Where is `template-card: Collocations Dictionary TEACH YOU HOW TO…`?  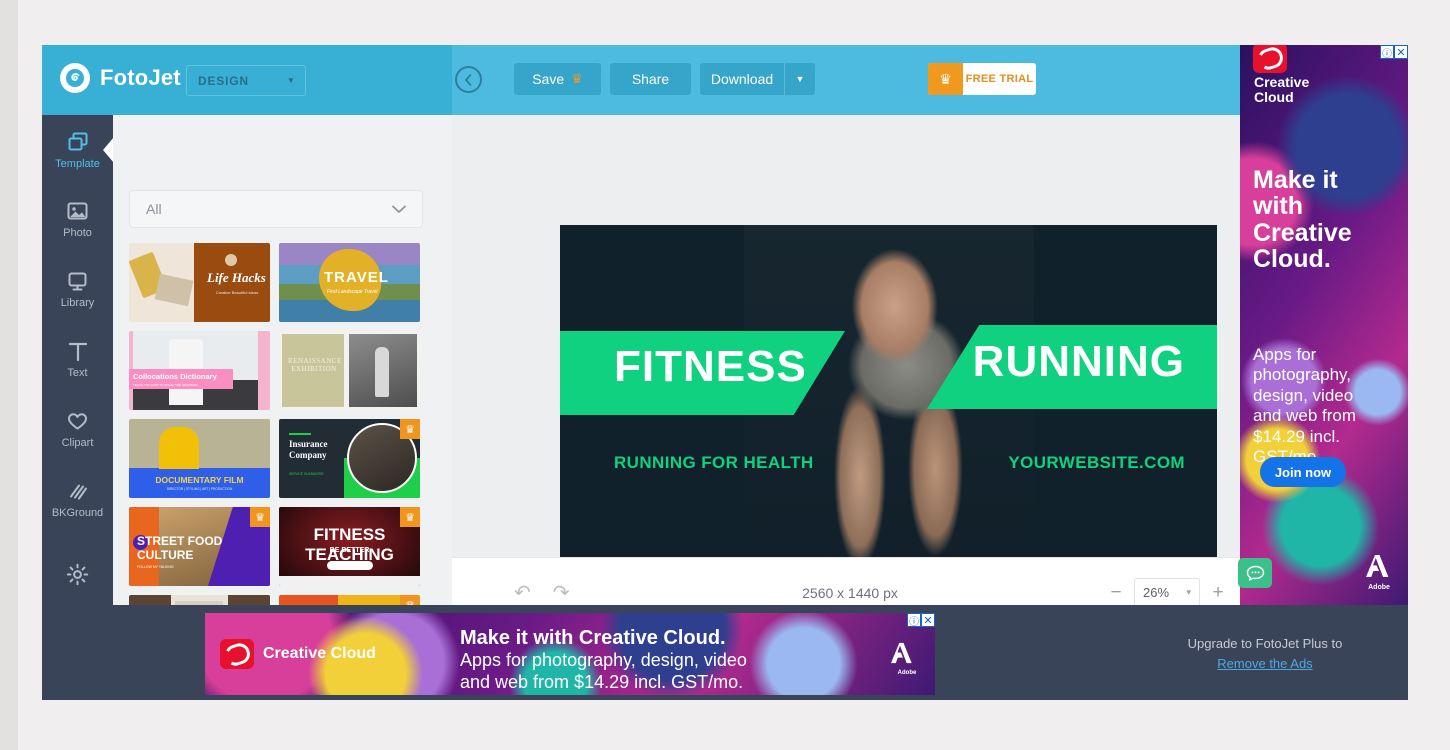
template-card: Collocations Dictionary TEACH YOU HOW TO… is located at coordinates (199, 370).